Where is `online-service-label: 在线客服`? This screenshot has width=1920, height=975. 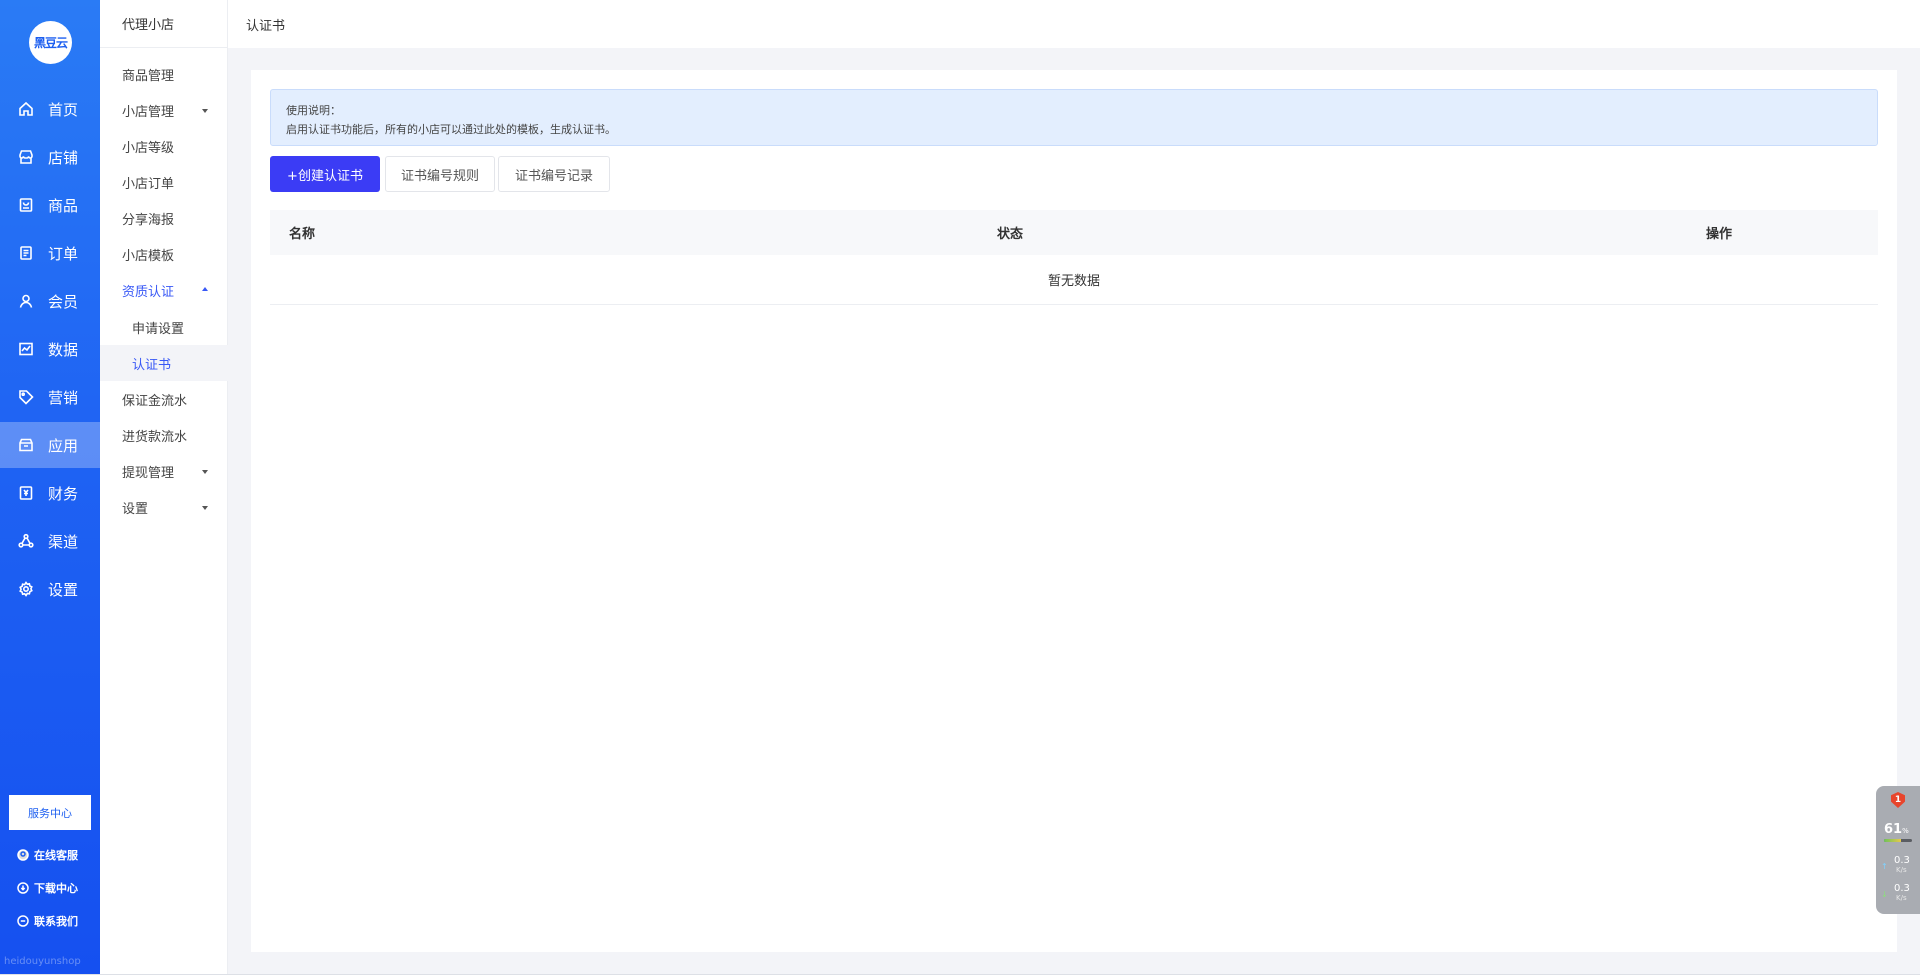 online-service-label: 在线客服 is located at coordinates (56, 855).